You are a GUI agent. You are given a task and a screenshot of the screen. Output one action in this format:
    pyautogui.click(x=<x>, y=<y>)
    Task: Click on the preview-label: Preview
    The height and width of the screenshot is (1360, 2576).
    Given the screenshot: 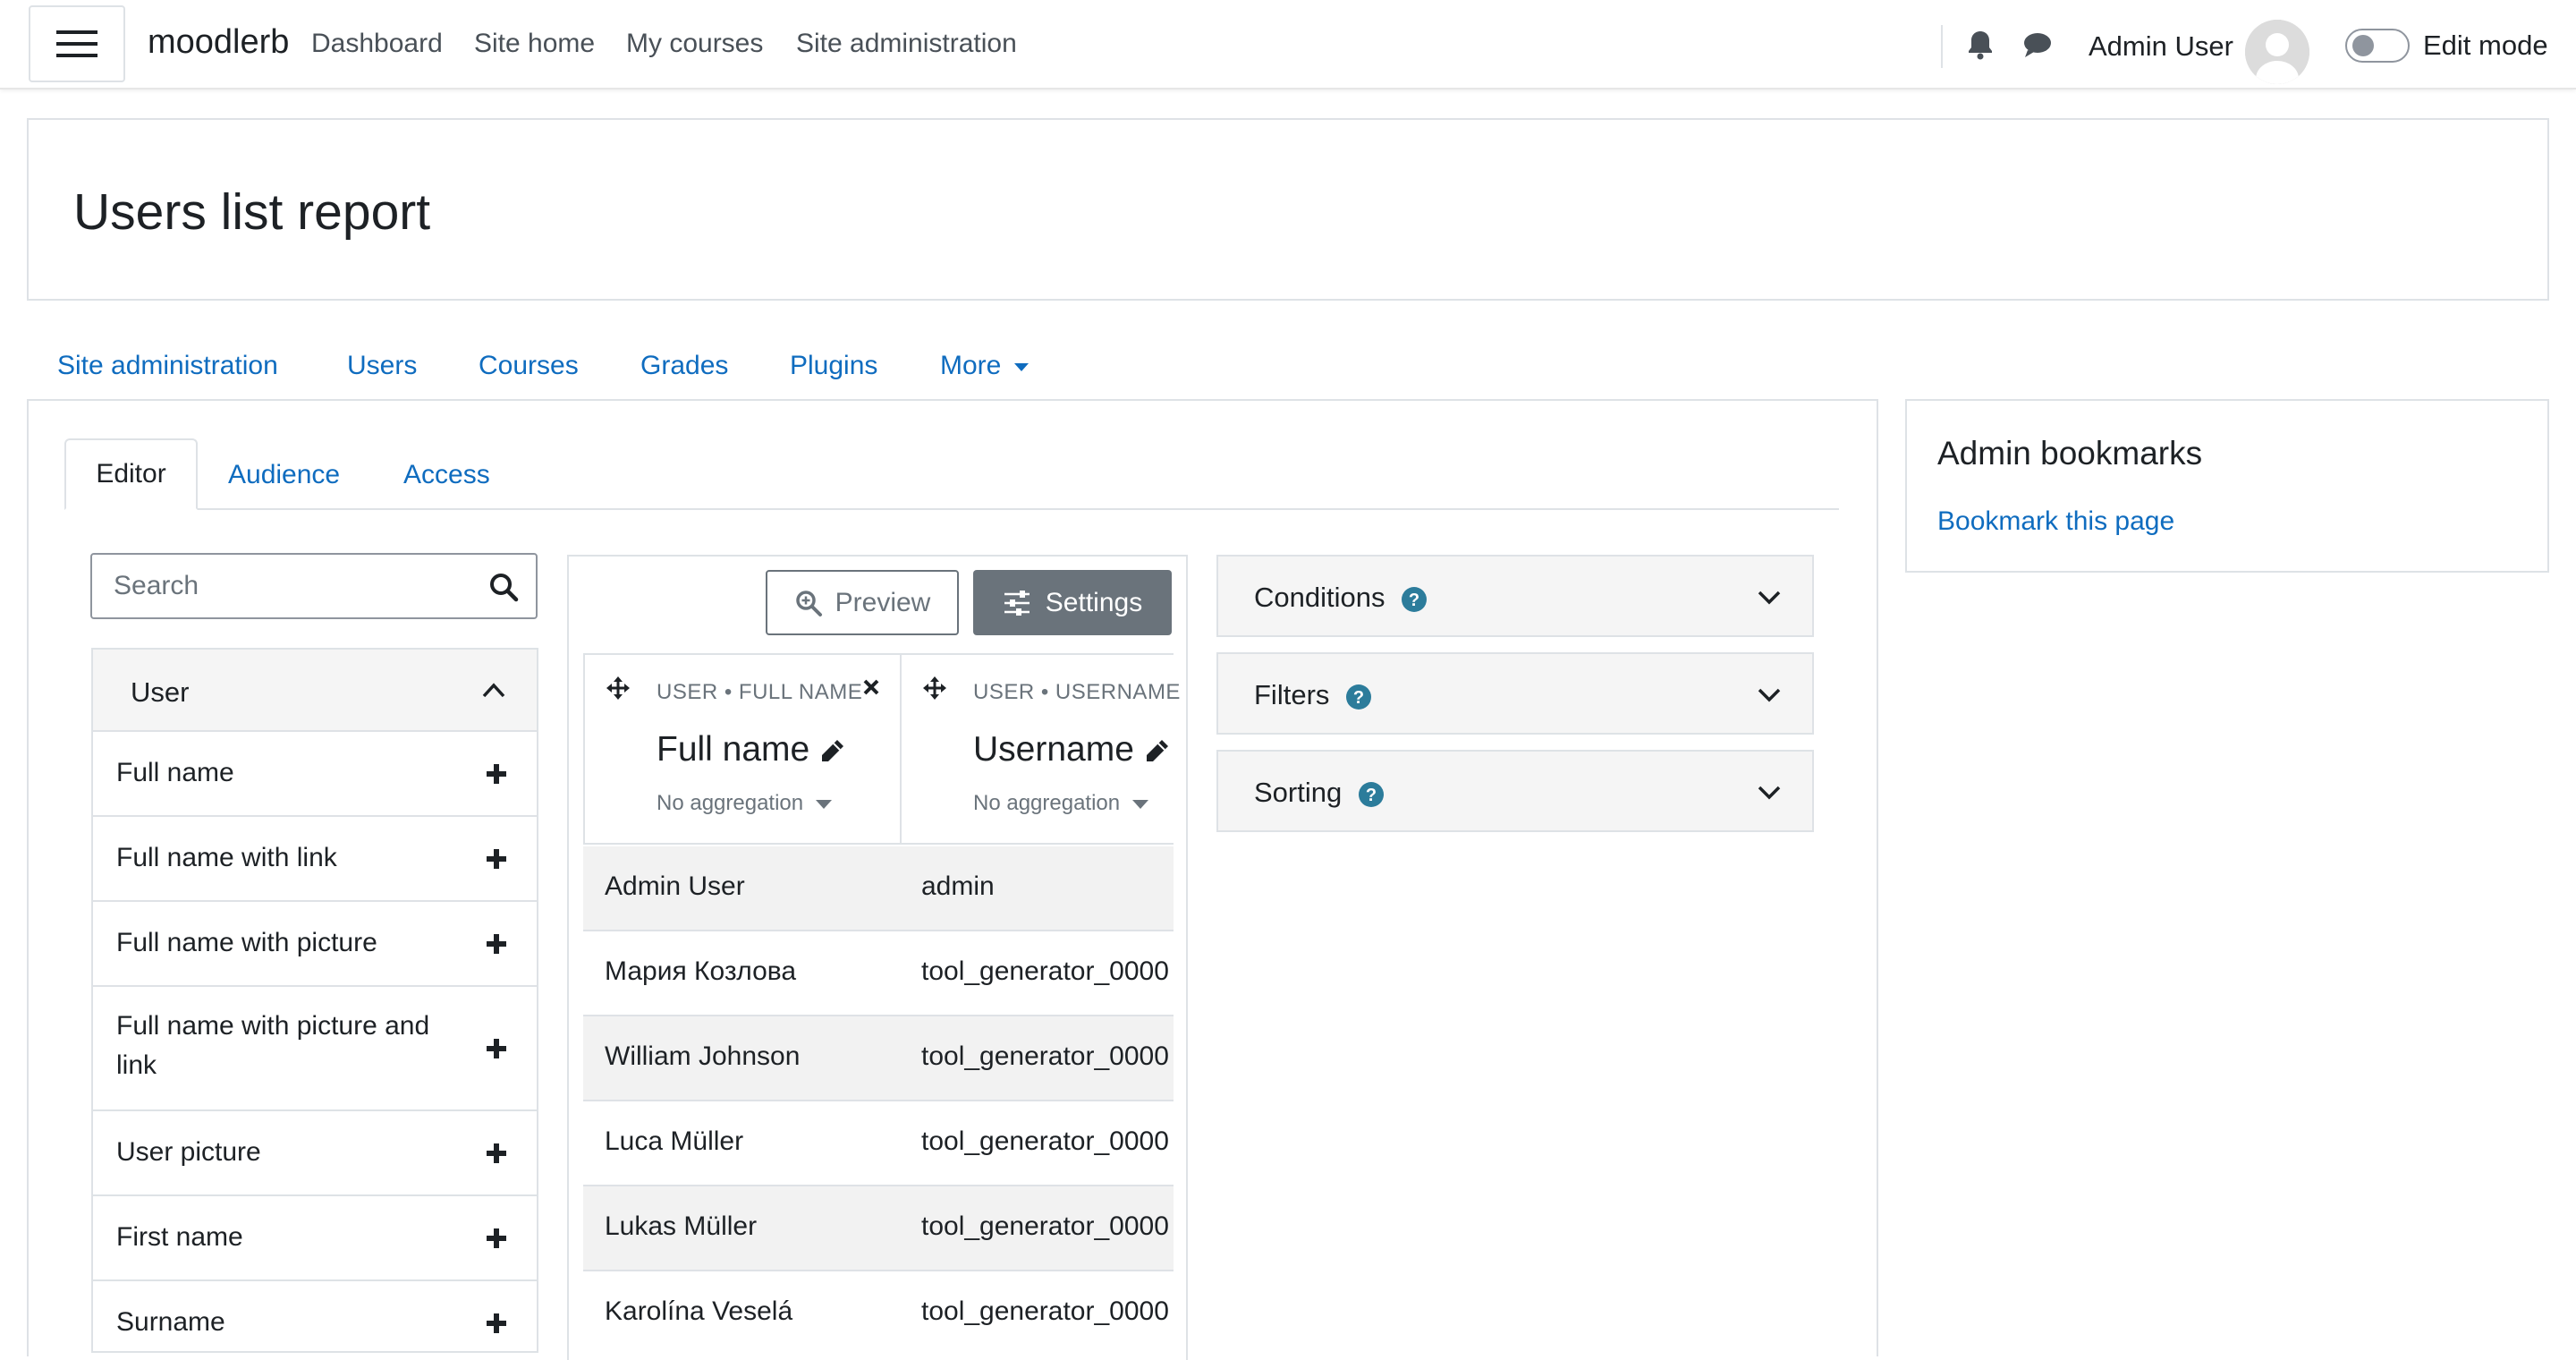 What is the action you would take?
    pyautogui.click(x=883, y=602)
    